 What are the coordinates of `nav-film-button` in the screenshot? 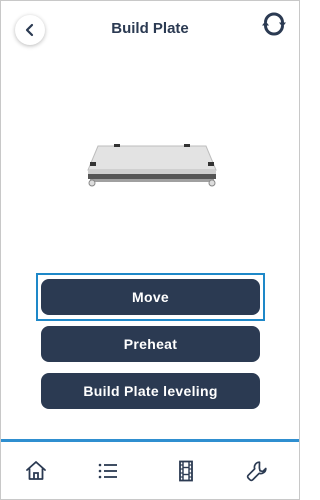 It's located at (186, 471).